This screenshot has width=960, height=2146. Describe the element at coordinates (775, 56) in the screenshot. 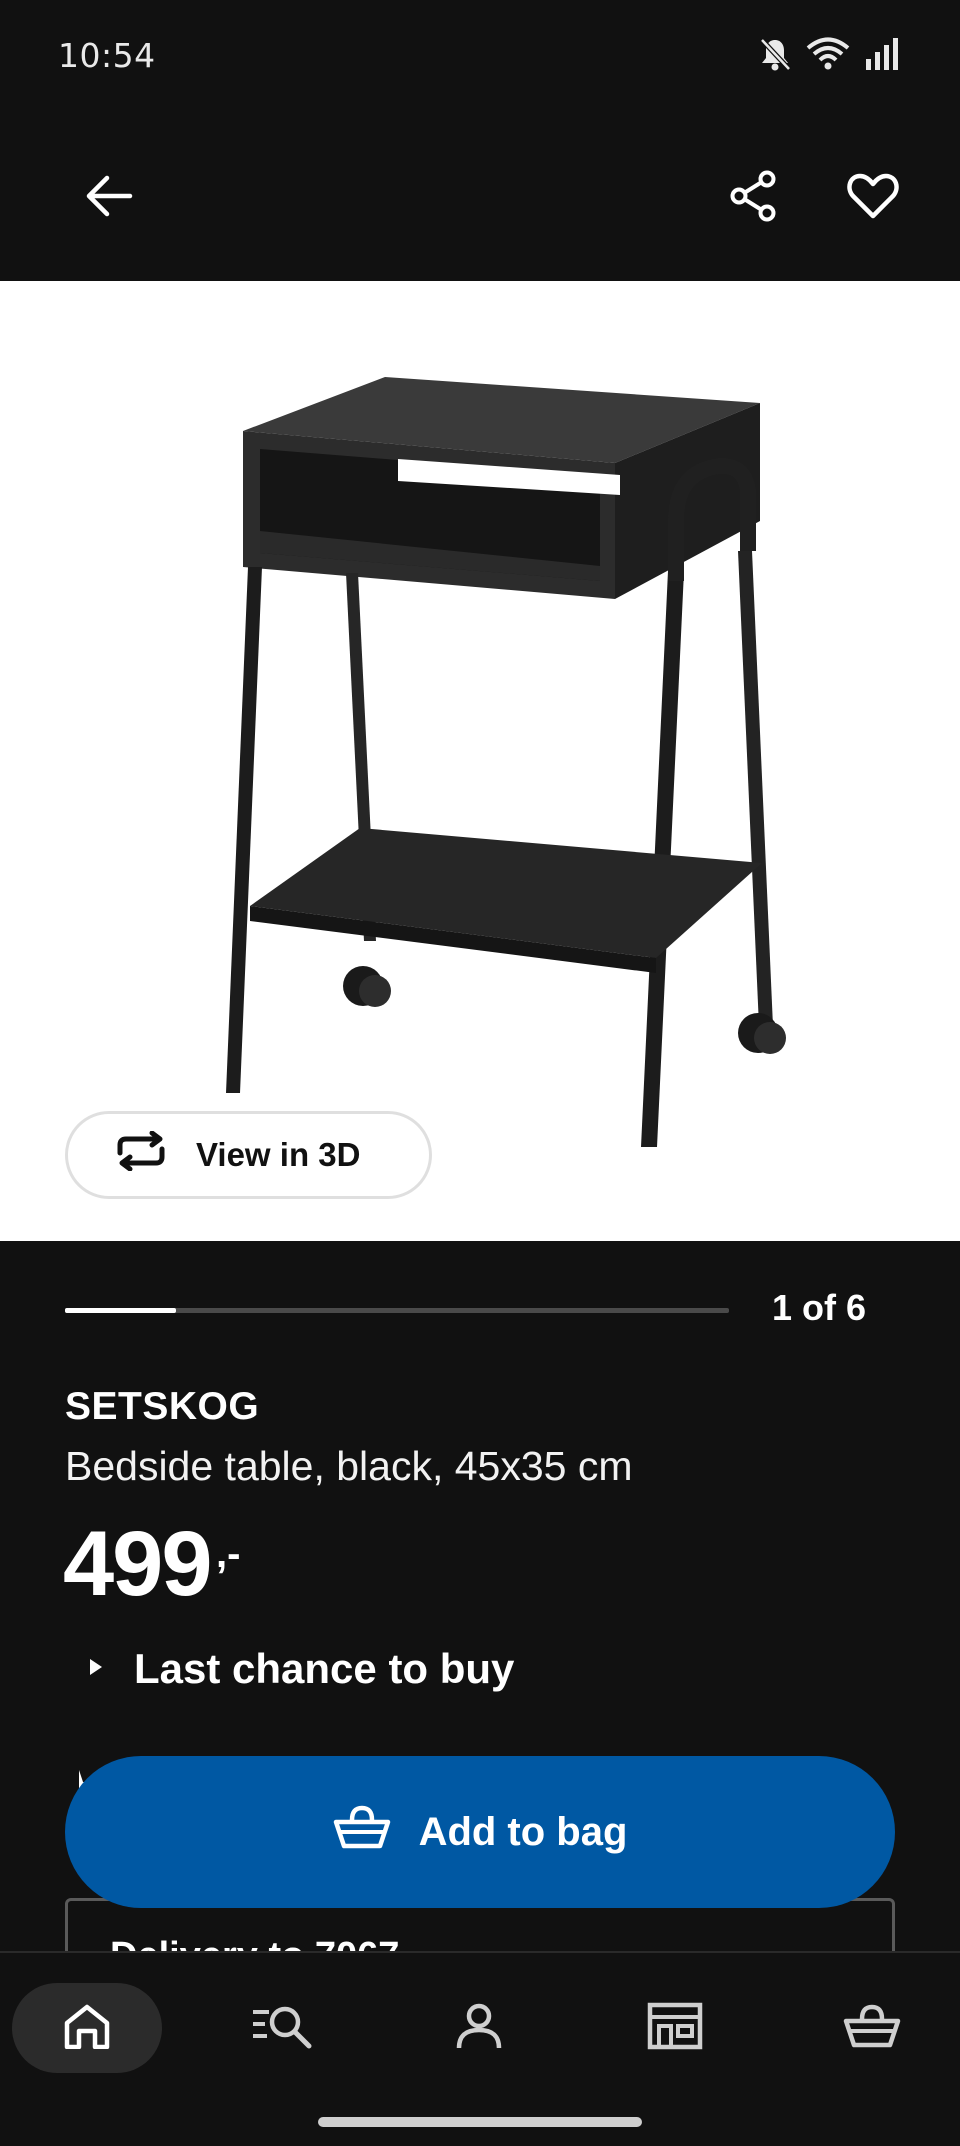

I see `bell-off-icon` at that location.